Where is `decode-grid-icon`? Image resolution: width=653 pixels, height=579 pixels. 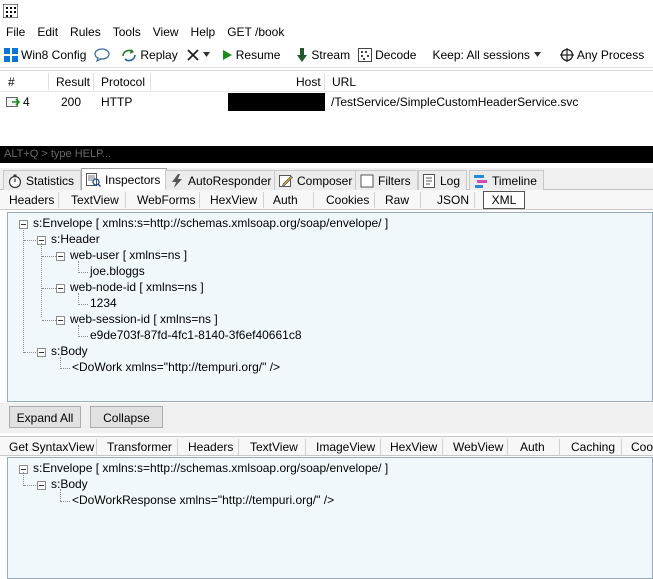
decode-grid-icon is located at coordinates (365, 54).